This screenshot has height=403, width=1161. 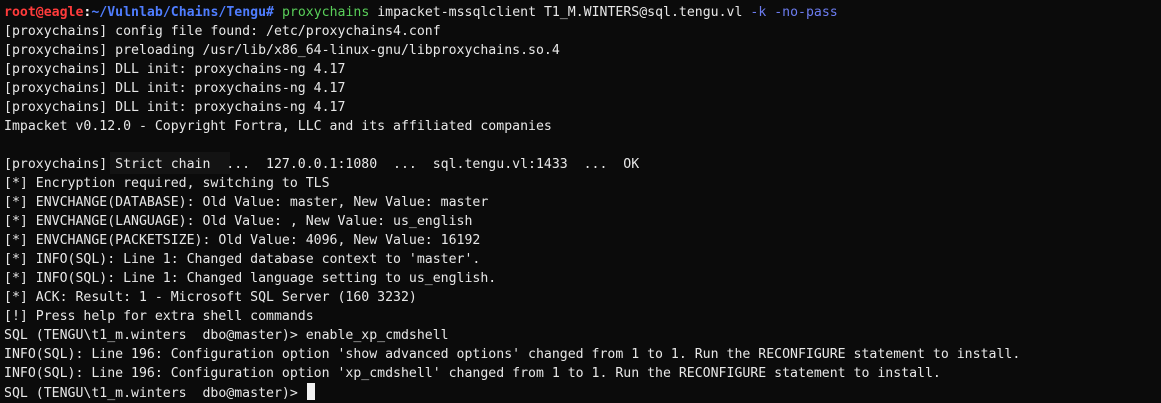 I want to click on output-line: [!] Press help for extra shell commands, so click(x=159, y=316).